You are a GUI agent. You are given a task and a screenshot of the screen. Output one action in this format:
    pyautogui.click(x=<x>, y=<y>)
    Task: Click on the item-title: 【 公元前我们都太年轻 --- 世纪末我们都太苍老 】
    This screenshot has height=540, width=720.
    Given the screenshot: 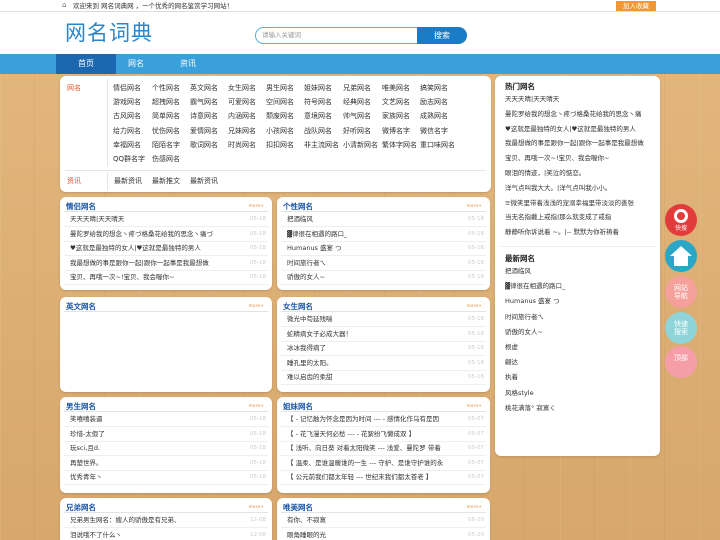 What is the action you would take?
    pyautogui.click(x=359, y=477)
    